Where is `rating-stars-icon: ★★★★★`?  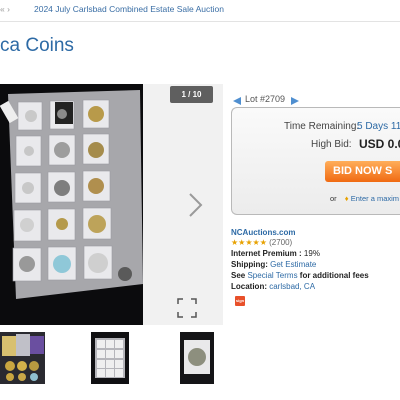
rating-stars-icon: ★★★★★ is located at coordinates (249, 242).